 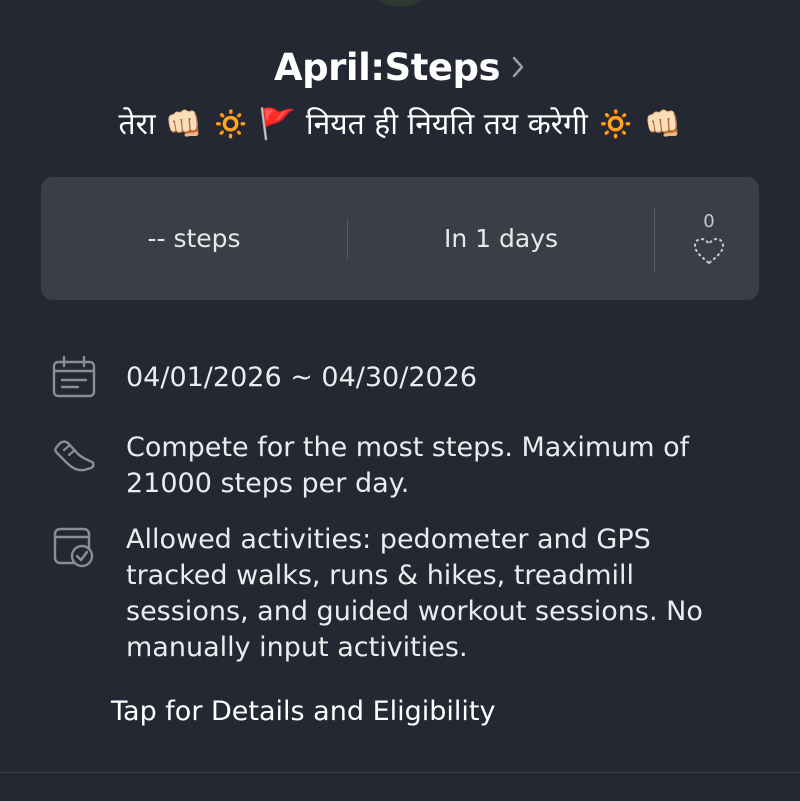 I want to click on calendar-icon, so click(x=74, y=376).